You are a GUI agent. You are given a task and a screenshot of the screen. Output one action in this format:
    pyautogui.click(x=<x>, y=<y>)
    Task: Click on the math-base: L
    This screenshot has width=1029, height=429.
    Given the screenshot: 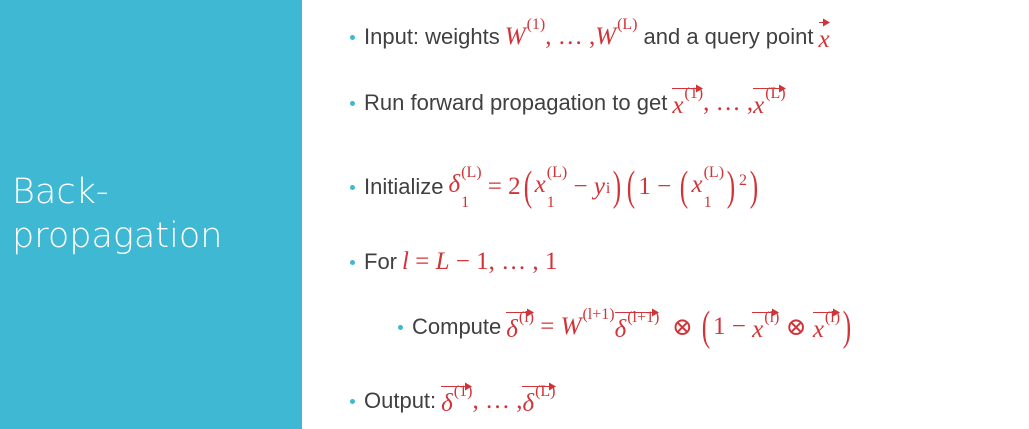 What is the action you would take?
    pyautogui.click(x=442, y=261)
    